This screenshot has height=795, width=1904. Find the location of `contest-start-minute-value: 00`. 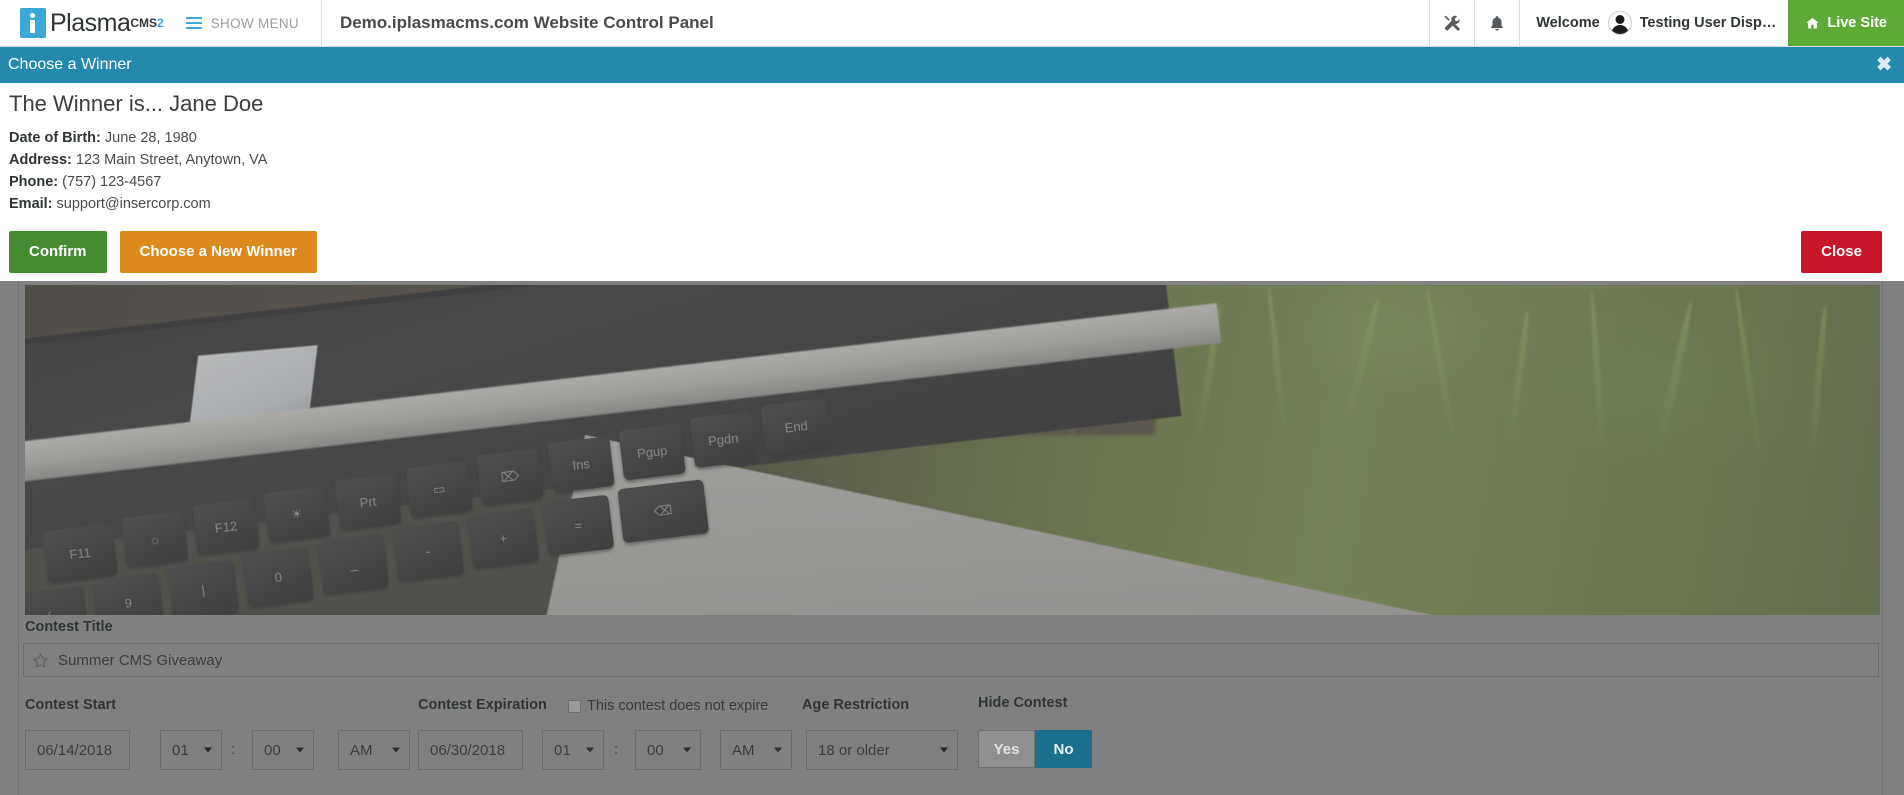

contest-start-minute-value: 00 is located at coordinates (272, 750).